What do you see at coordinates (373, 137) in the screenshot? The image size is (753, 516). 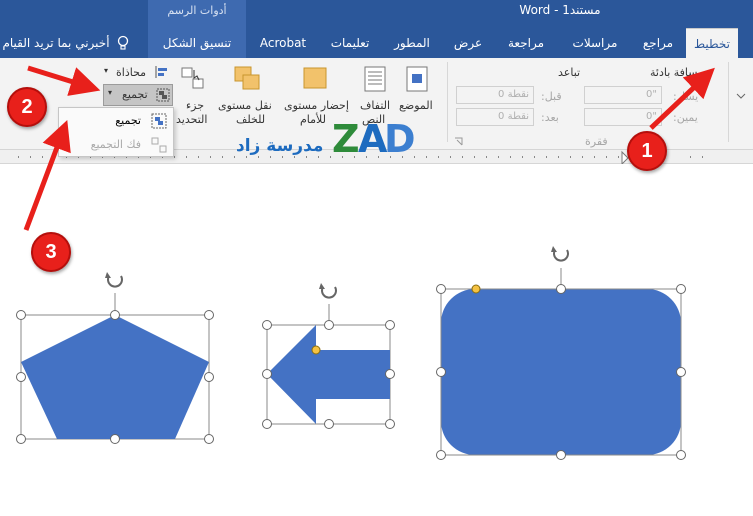 I see `zad-logo-icon: Z A D` at bounding box center [373, 137].